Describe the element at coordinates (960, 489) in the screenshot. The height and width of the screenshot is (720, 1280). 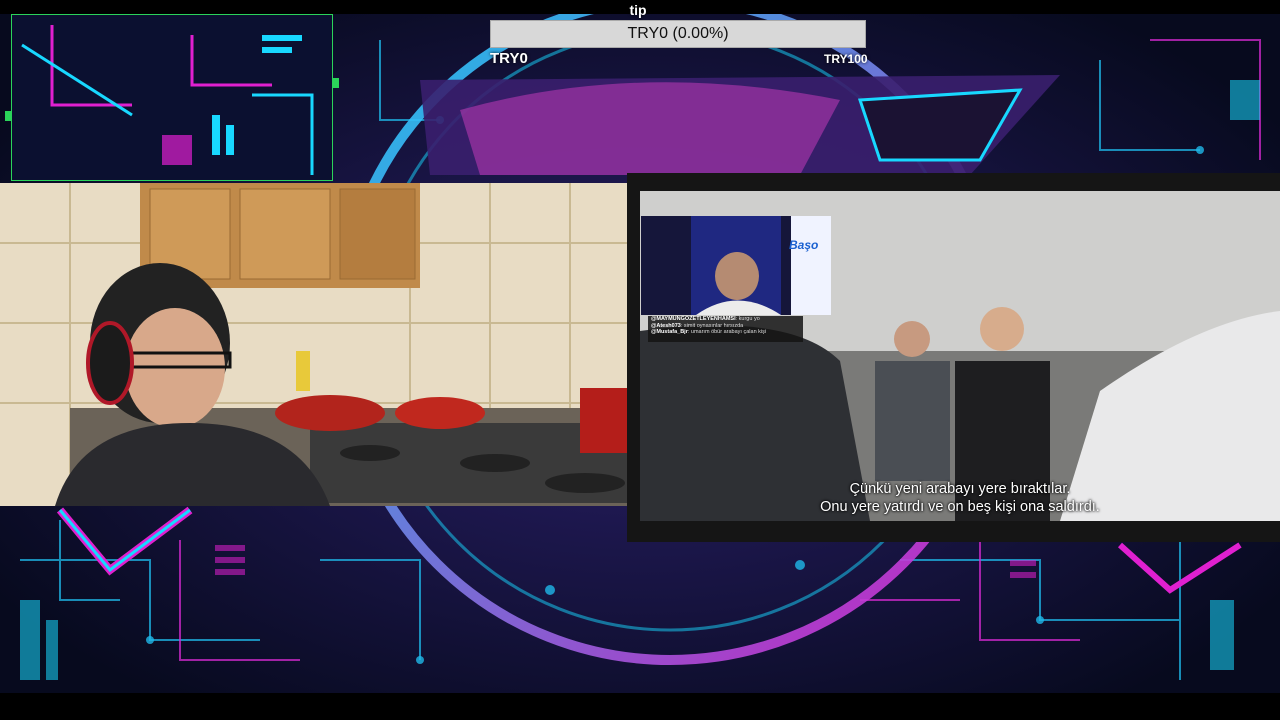
I see `subtitle-line-1: Çünkü yeni arabayı yere bıraktılar.` at that location.